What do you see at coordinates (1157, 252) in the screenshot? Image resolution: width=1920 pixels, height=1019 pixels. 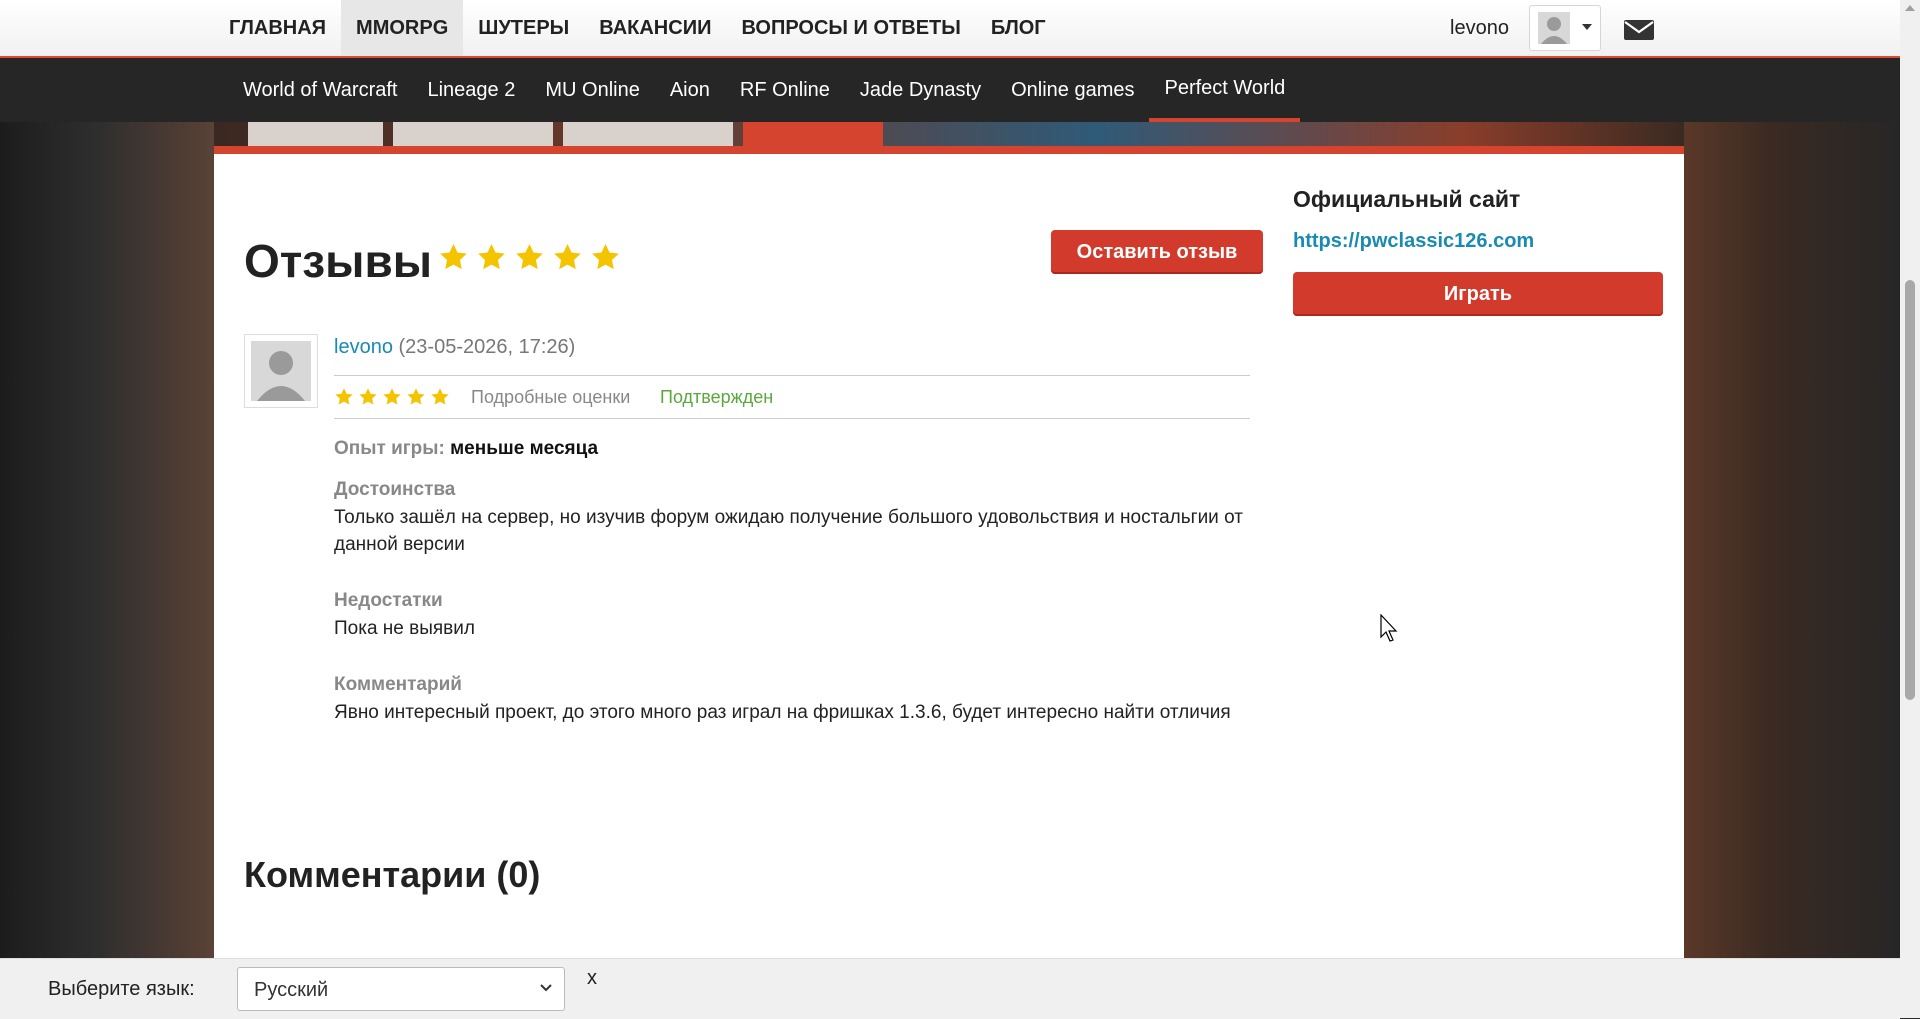 I see `leave-review-button: Оставить отзыв` at bounding box center [1157, 252].